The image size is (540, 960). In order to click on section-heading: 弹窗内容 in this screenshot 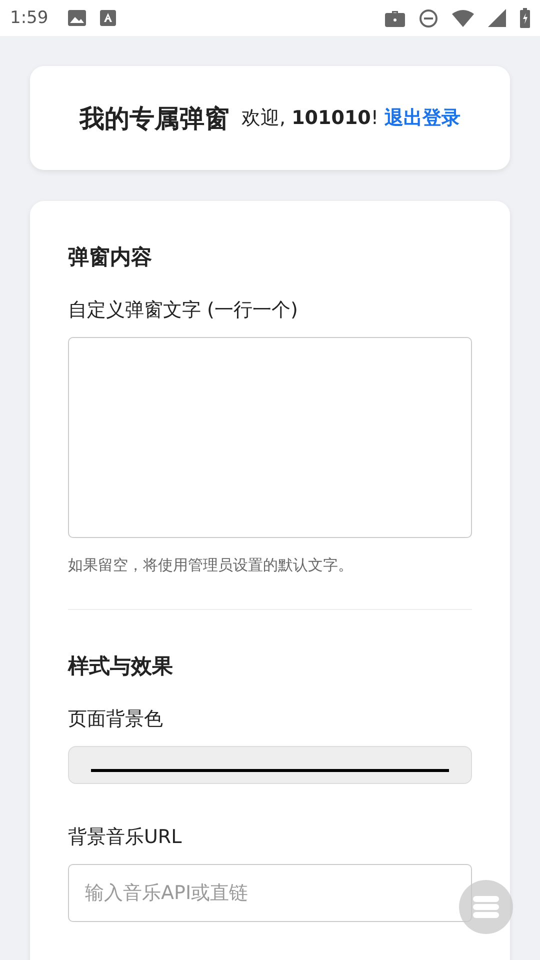, I will do `click(110, 257)`.